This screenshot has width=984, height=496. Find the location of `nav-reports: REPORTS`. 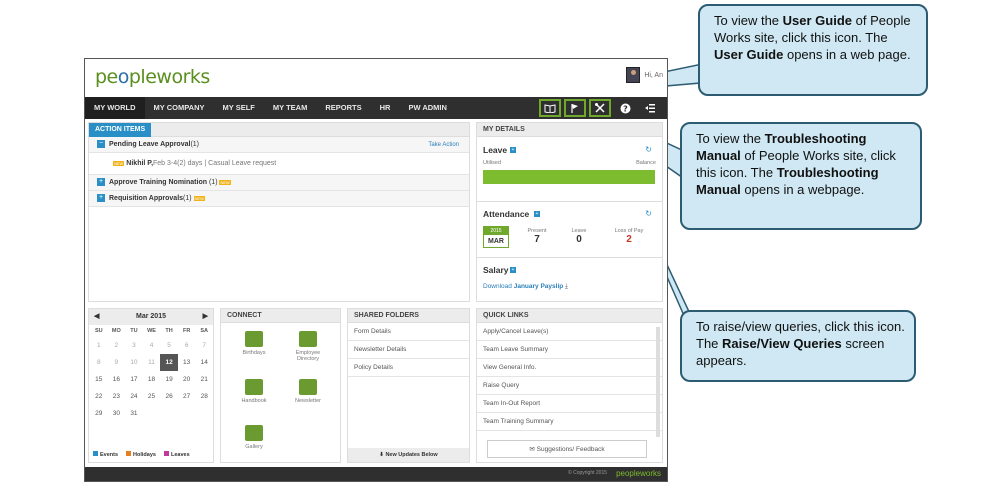

nav-reports: REPORTS is located at coordinates (343, 108).